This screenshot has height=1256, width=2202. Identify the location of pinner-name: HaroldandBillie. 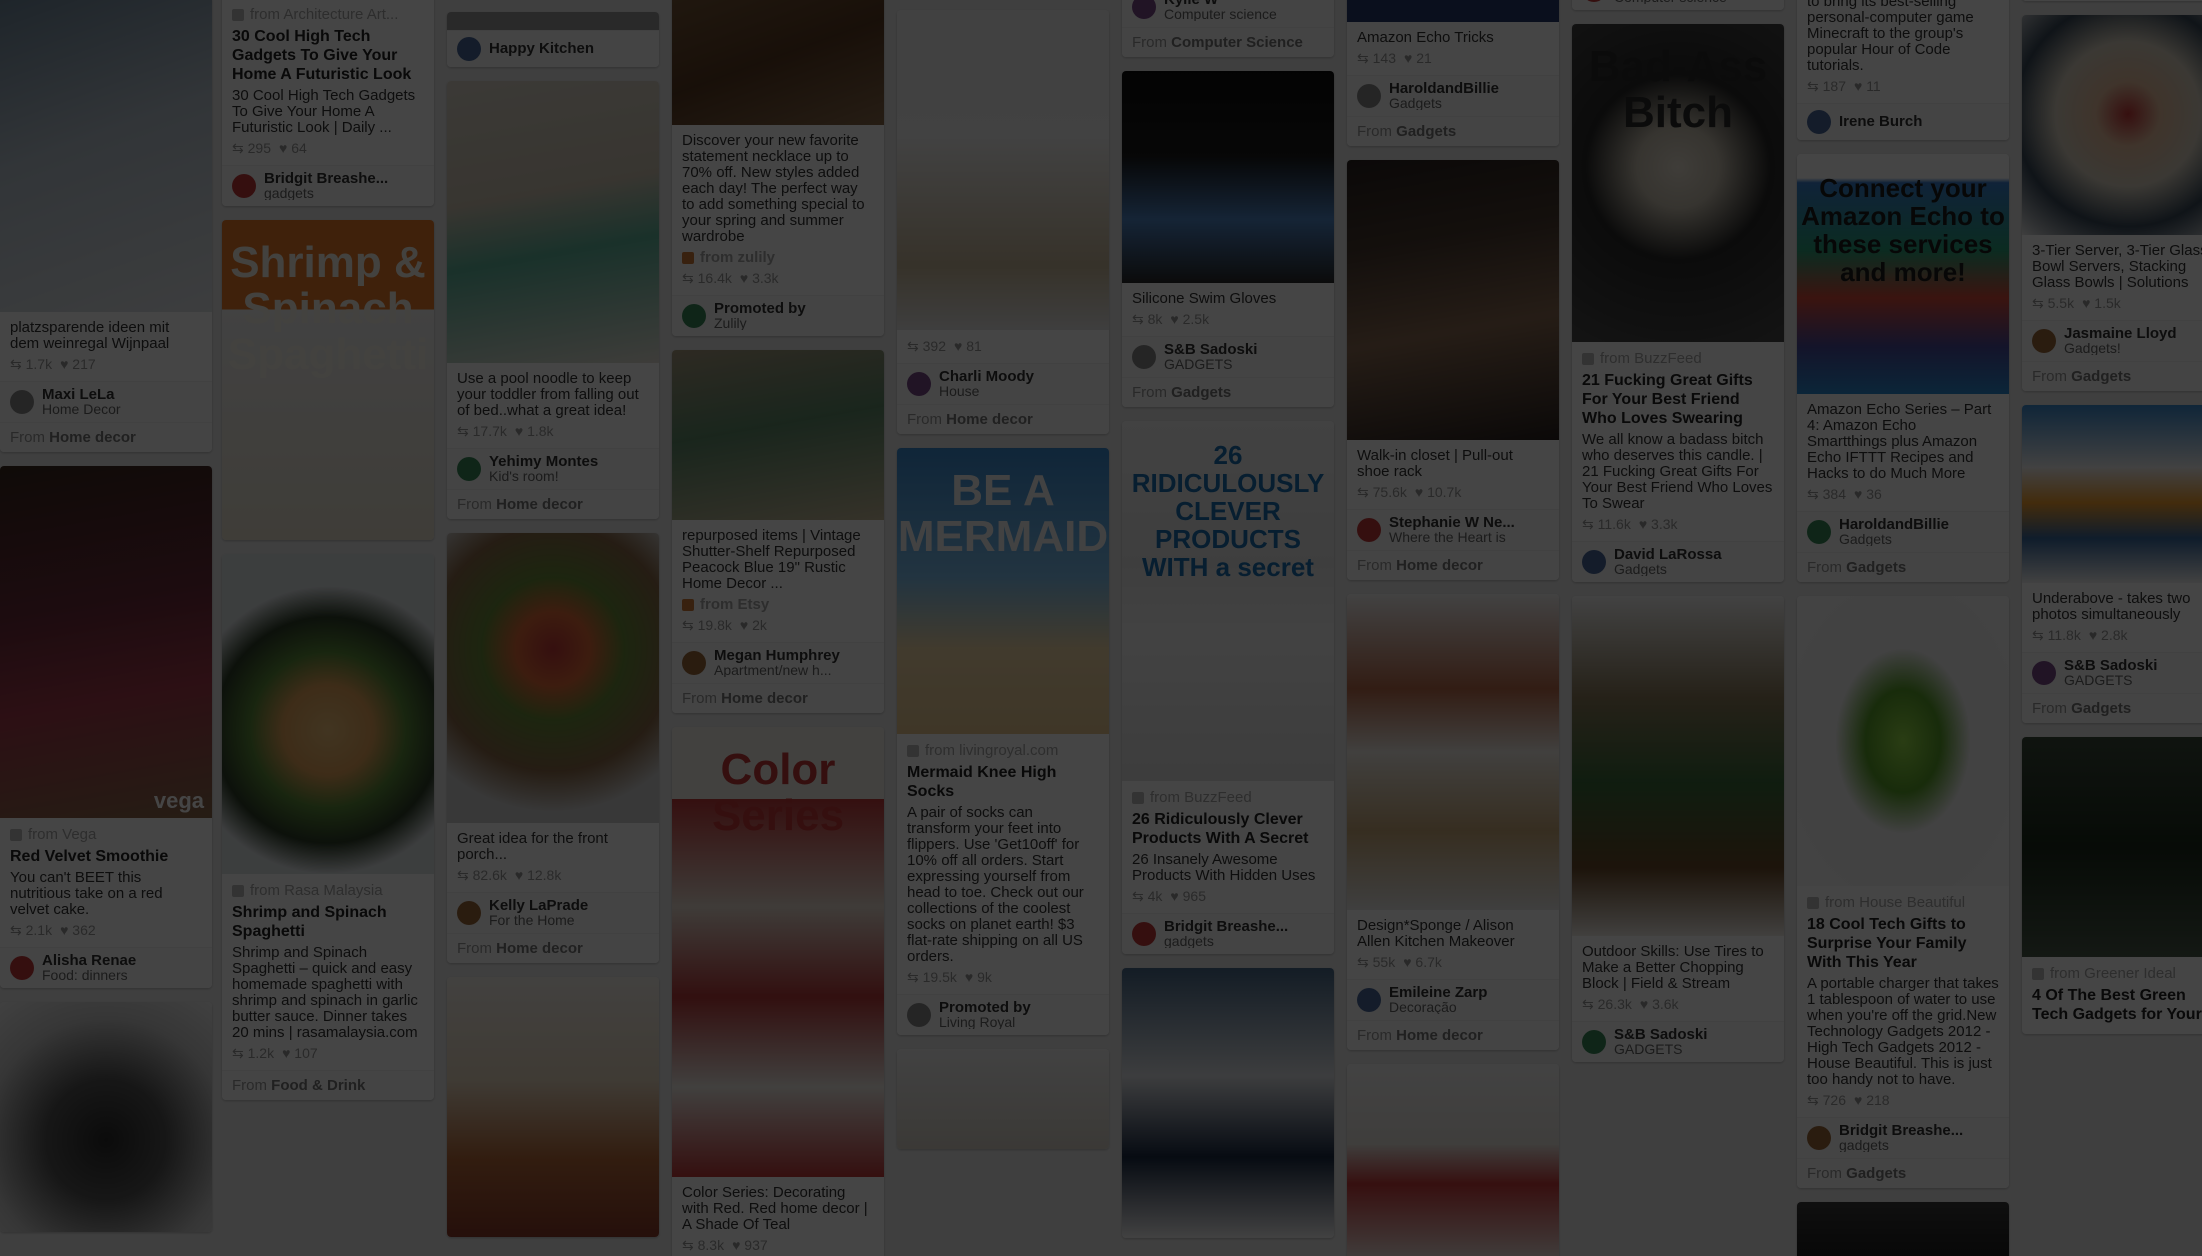
(1444, 89).